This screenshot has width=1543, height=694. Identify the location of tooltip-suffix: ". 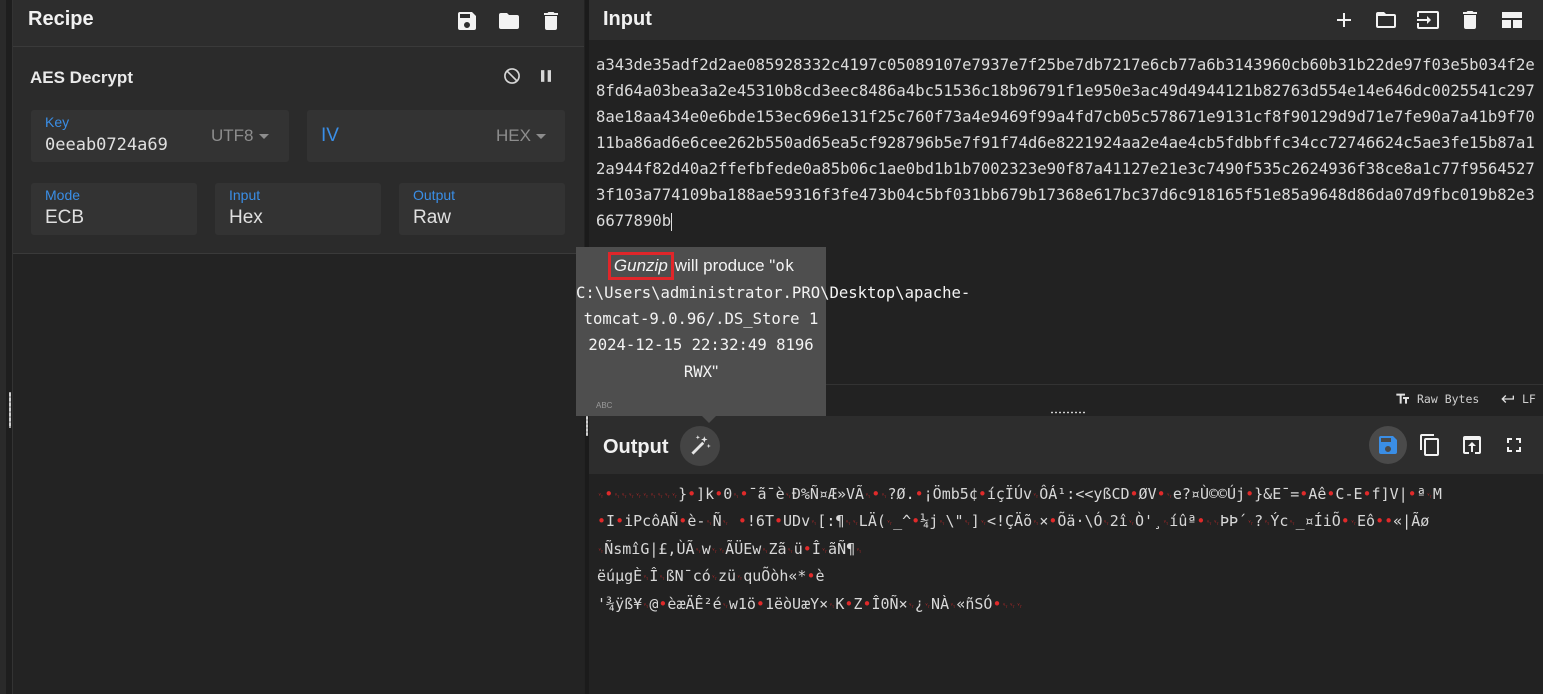
(715, 371).